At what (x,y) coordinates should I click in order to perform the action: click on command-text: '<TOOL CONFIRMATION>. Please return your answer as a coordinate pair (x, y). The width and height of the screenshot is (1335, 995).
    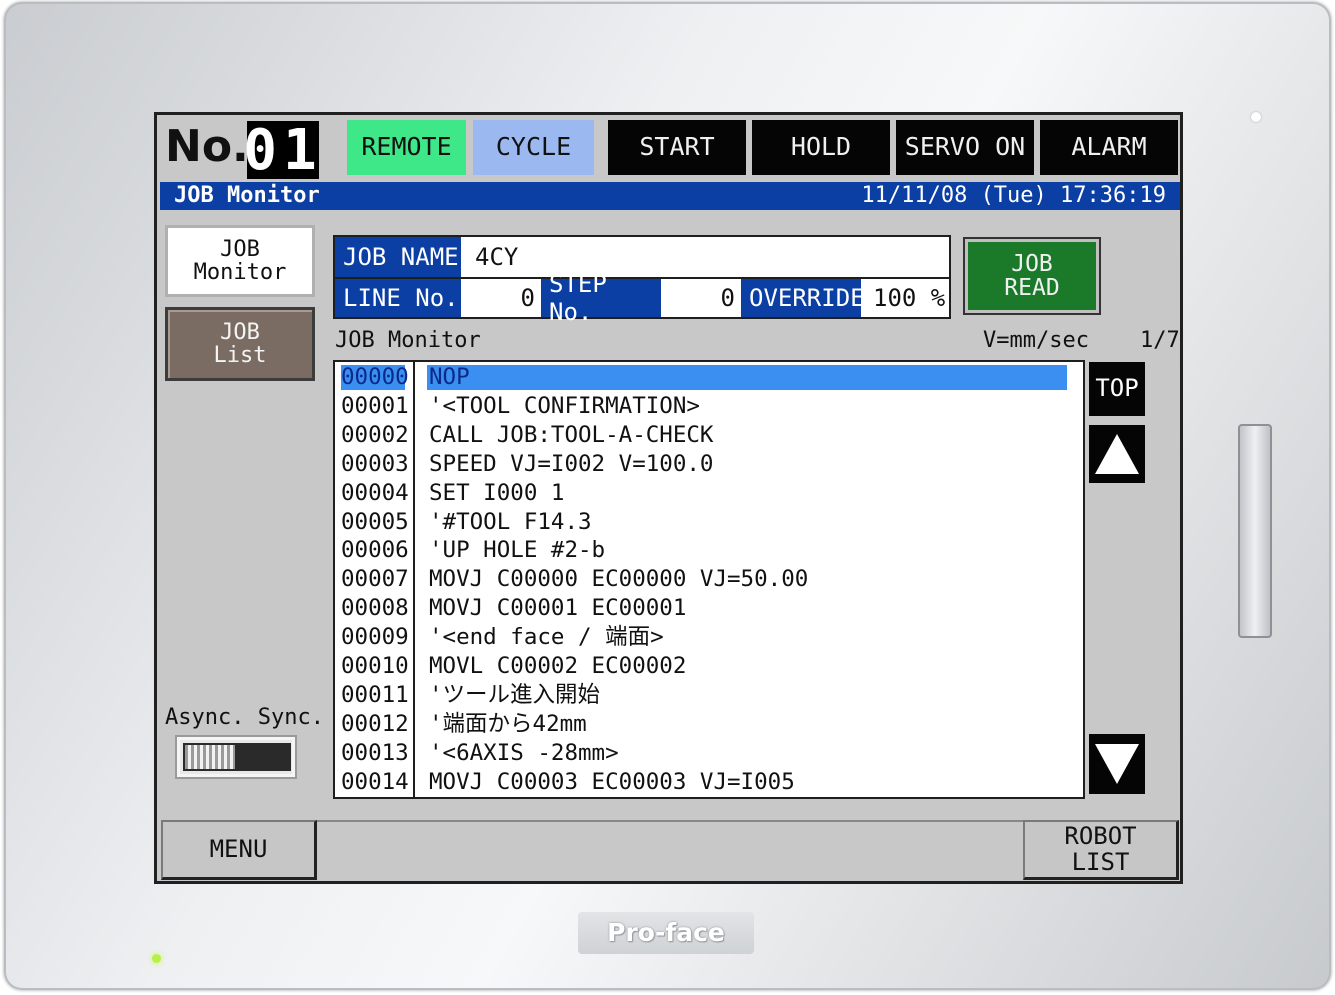
    Looking at the image, I should click on (564, 405).